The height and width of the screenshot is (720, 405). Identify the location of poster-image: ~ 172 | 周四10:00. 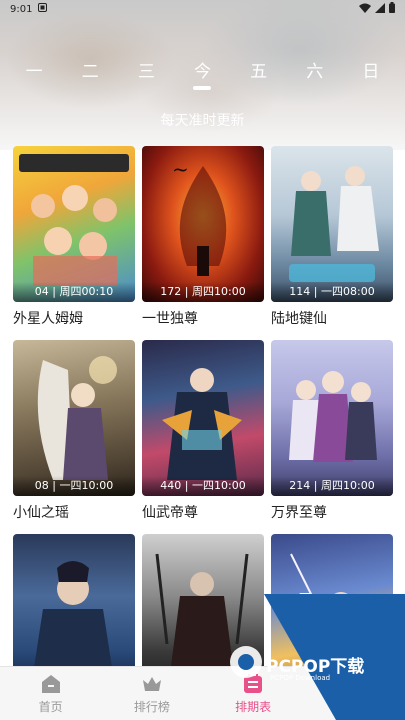
(203, 224).